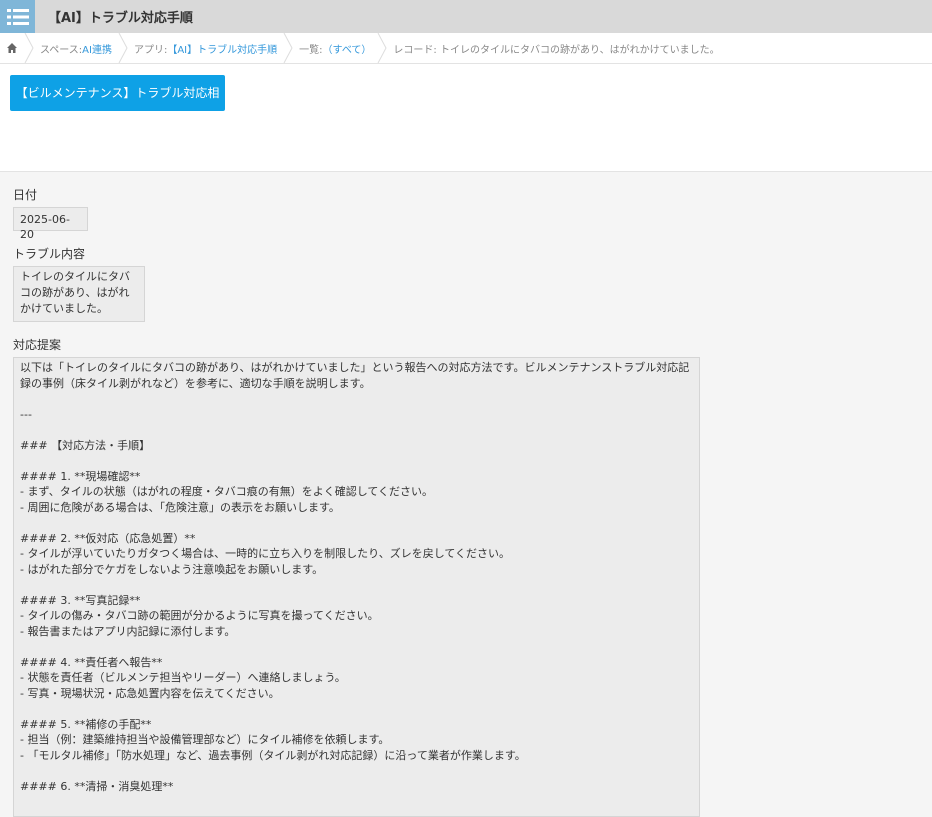 Image resolution: width=932 pixels, height=817 pixels. Describe the element at coordinates (12, 48) in the screenshot. I see `home-icon` at that location.